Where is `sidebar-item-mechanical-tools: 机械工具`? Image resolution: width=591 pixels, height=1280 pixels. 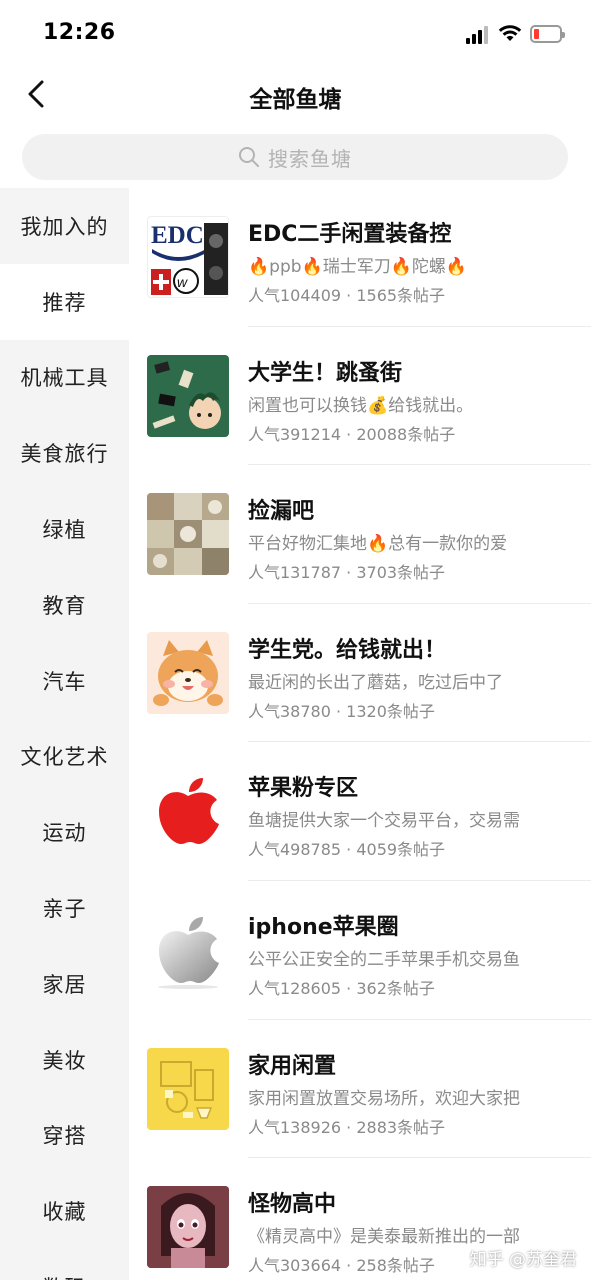 sidebar-item-mechanical-tools: 机械工具 is located at coordinates (64, 378).